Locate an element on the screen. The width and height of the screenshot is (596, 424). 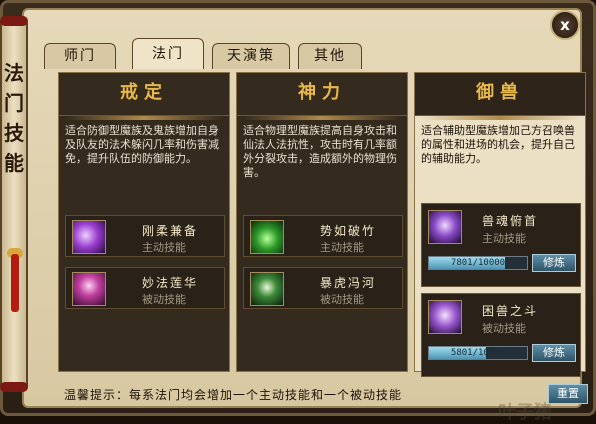
skill-gangroujianbei: 刚柔兼备 主动技能 is located at coordinates (145, 236).